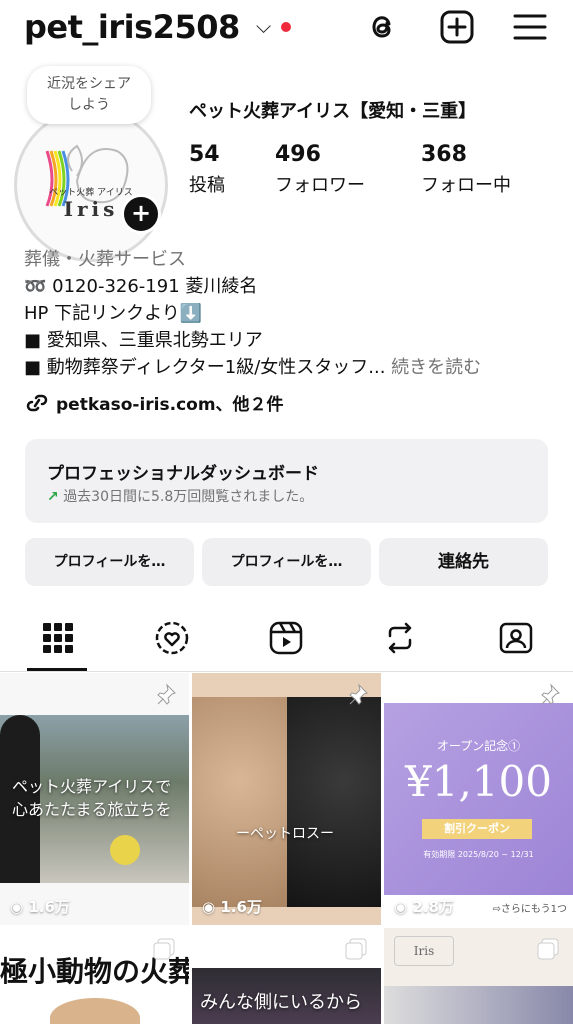  Describe the element at coordinates (241, 907) in the screenshot. I see `post-2-view-count: 1.6万` at that location.